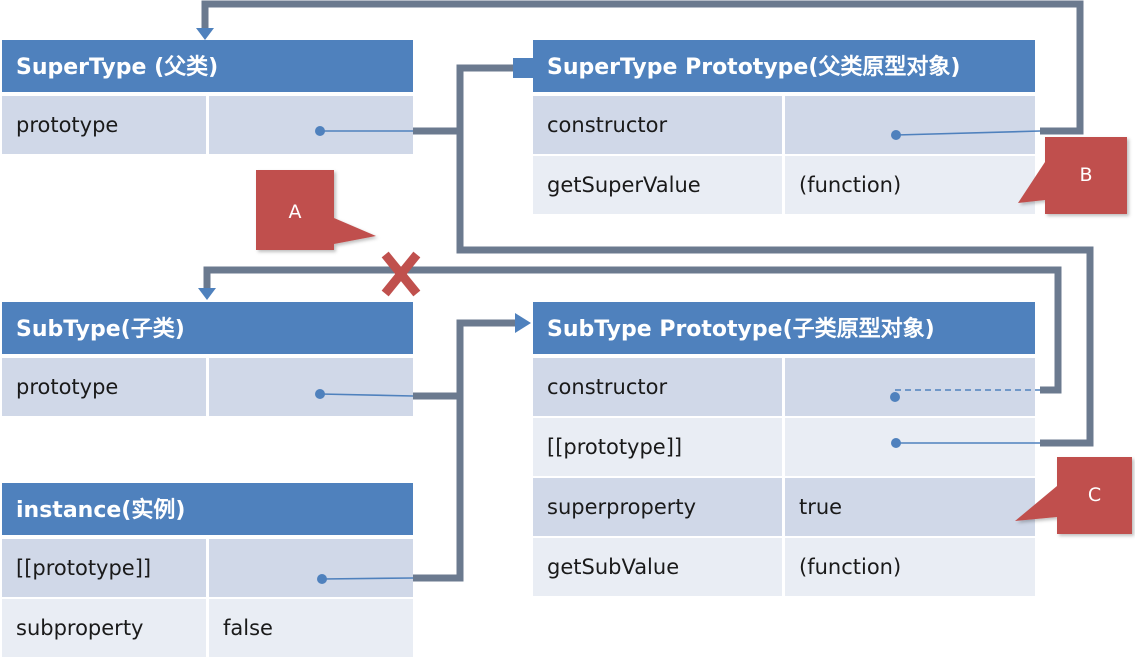 Image resolution: width=1135 pixels, height=665 pixels. I want to click on supertype-title: SuperType (父类), so click(207, 68).